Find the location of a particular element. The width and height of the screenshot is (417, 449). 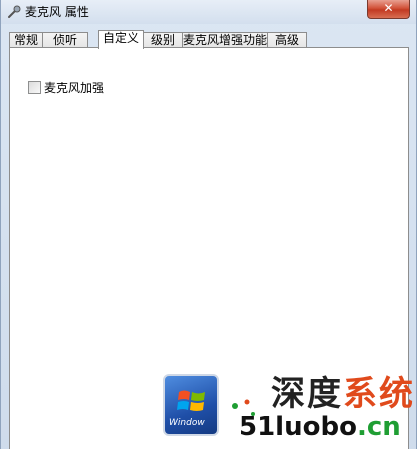

watermark-site-name-b: 系统 is located at coordinates (379, 394).